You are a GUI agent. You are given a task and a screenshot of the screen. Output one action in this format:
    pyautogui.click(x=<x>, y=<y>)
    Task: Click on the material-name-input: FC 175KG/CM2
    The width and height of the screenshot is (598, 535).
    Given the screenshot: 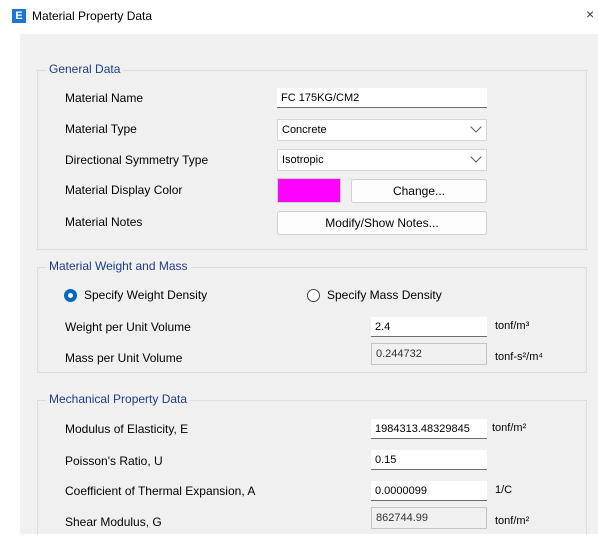 What is the action you would take?
    pyautogui.click(x=382, y=98)
    